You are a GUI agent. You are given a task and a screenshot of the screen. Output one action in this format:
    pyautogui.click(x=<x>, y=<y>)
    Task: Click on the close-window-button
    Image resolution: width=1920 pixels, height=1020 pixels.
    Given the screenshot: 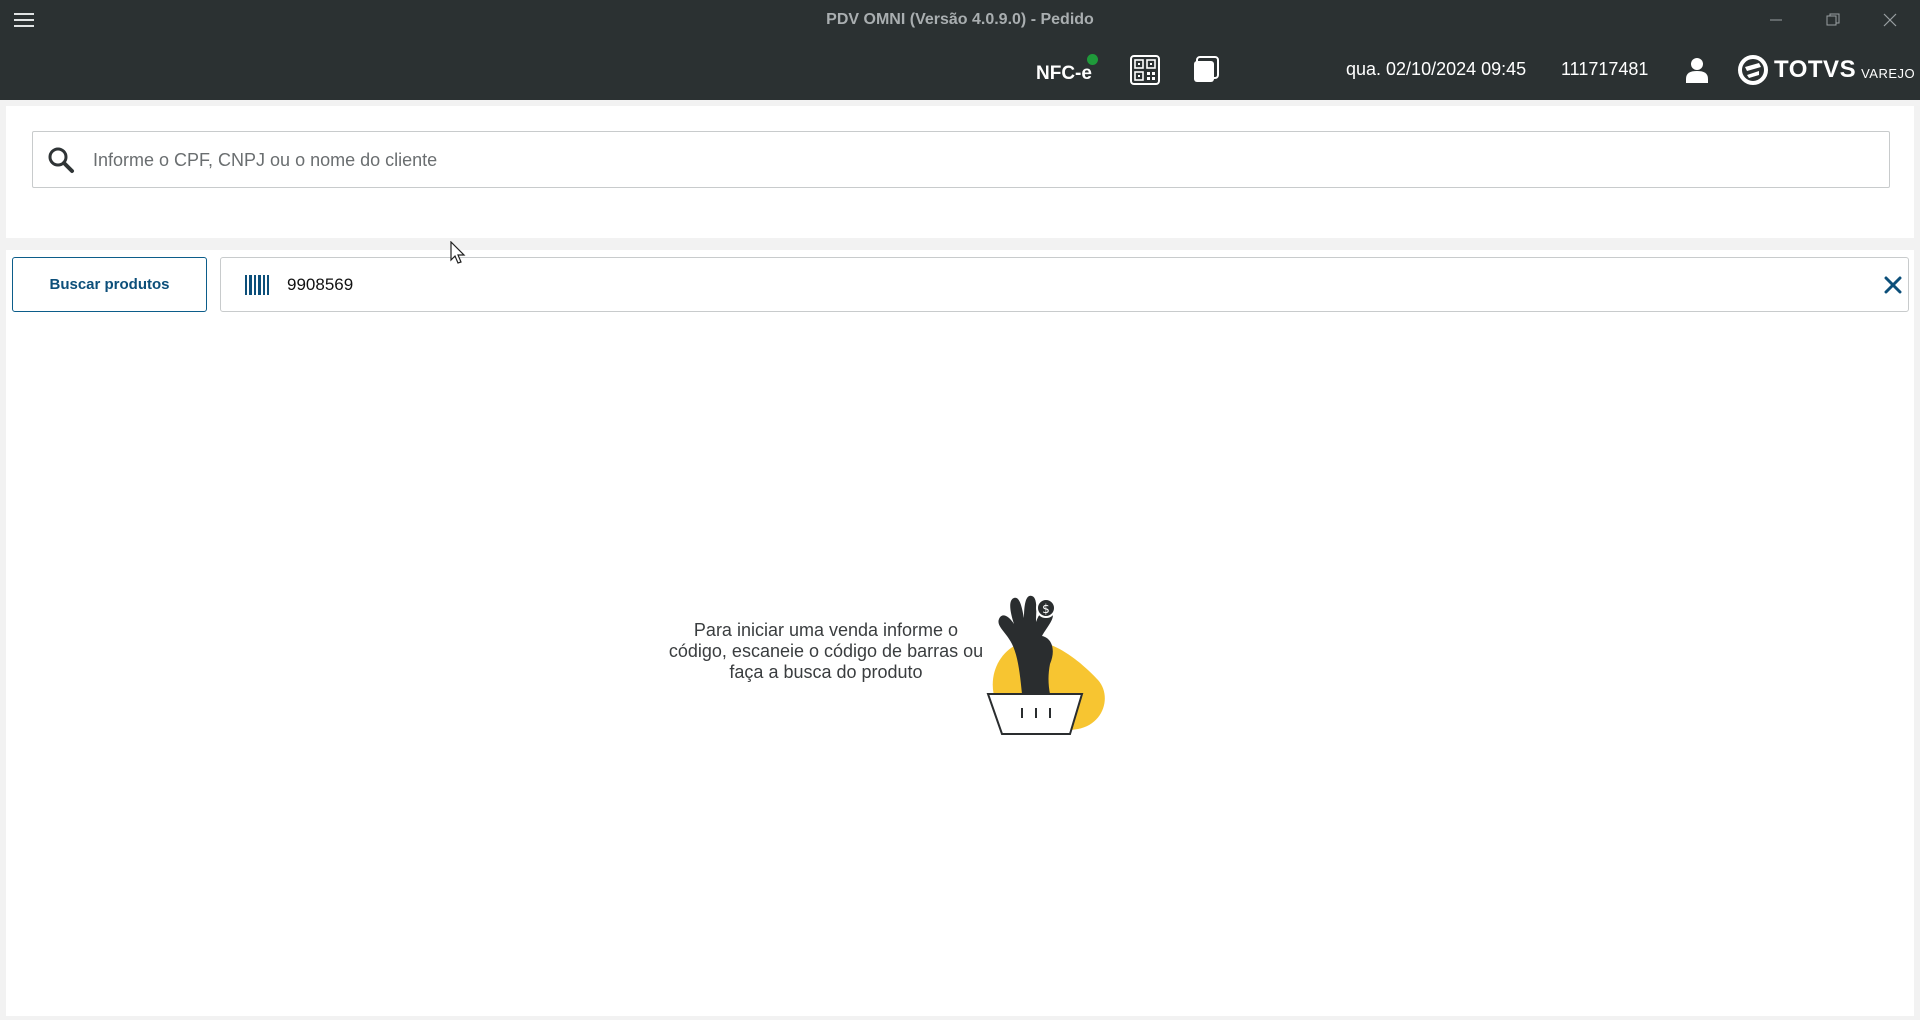 What is the action you would take?
    pyautogui.click(x=1890, y=20)
    